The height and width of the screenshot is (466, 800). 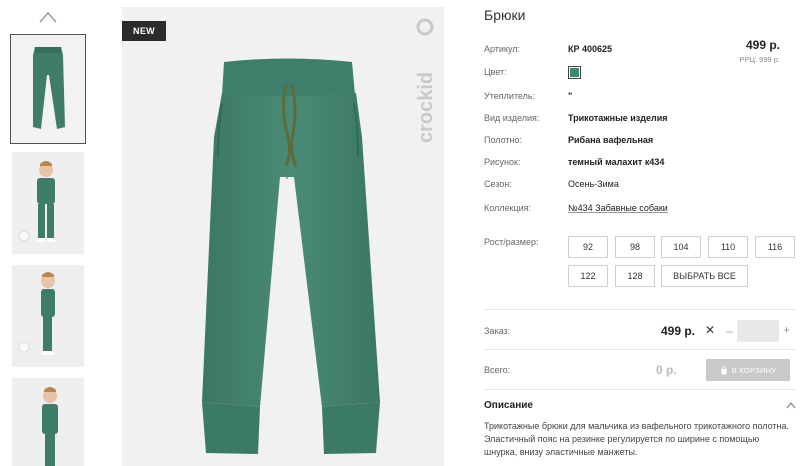 What do you see at coordinates (681, 247) in the screenshot?
I see `size-button-104: 104` at bounding box center [681, 247].